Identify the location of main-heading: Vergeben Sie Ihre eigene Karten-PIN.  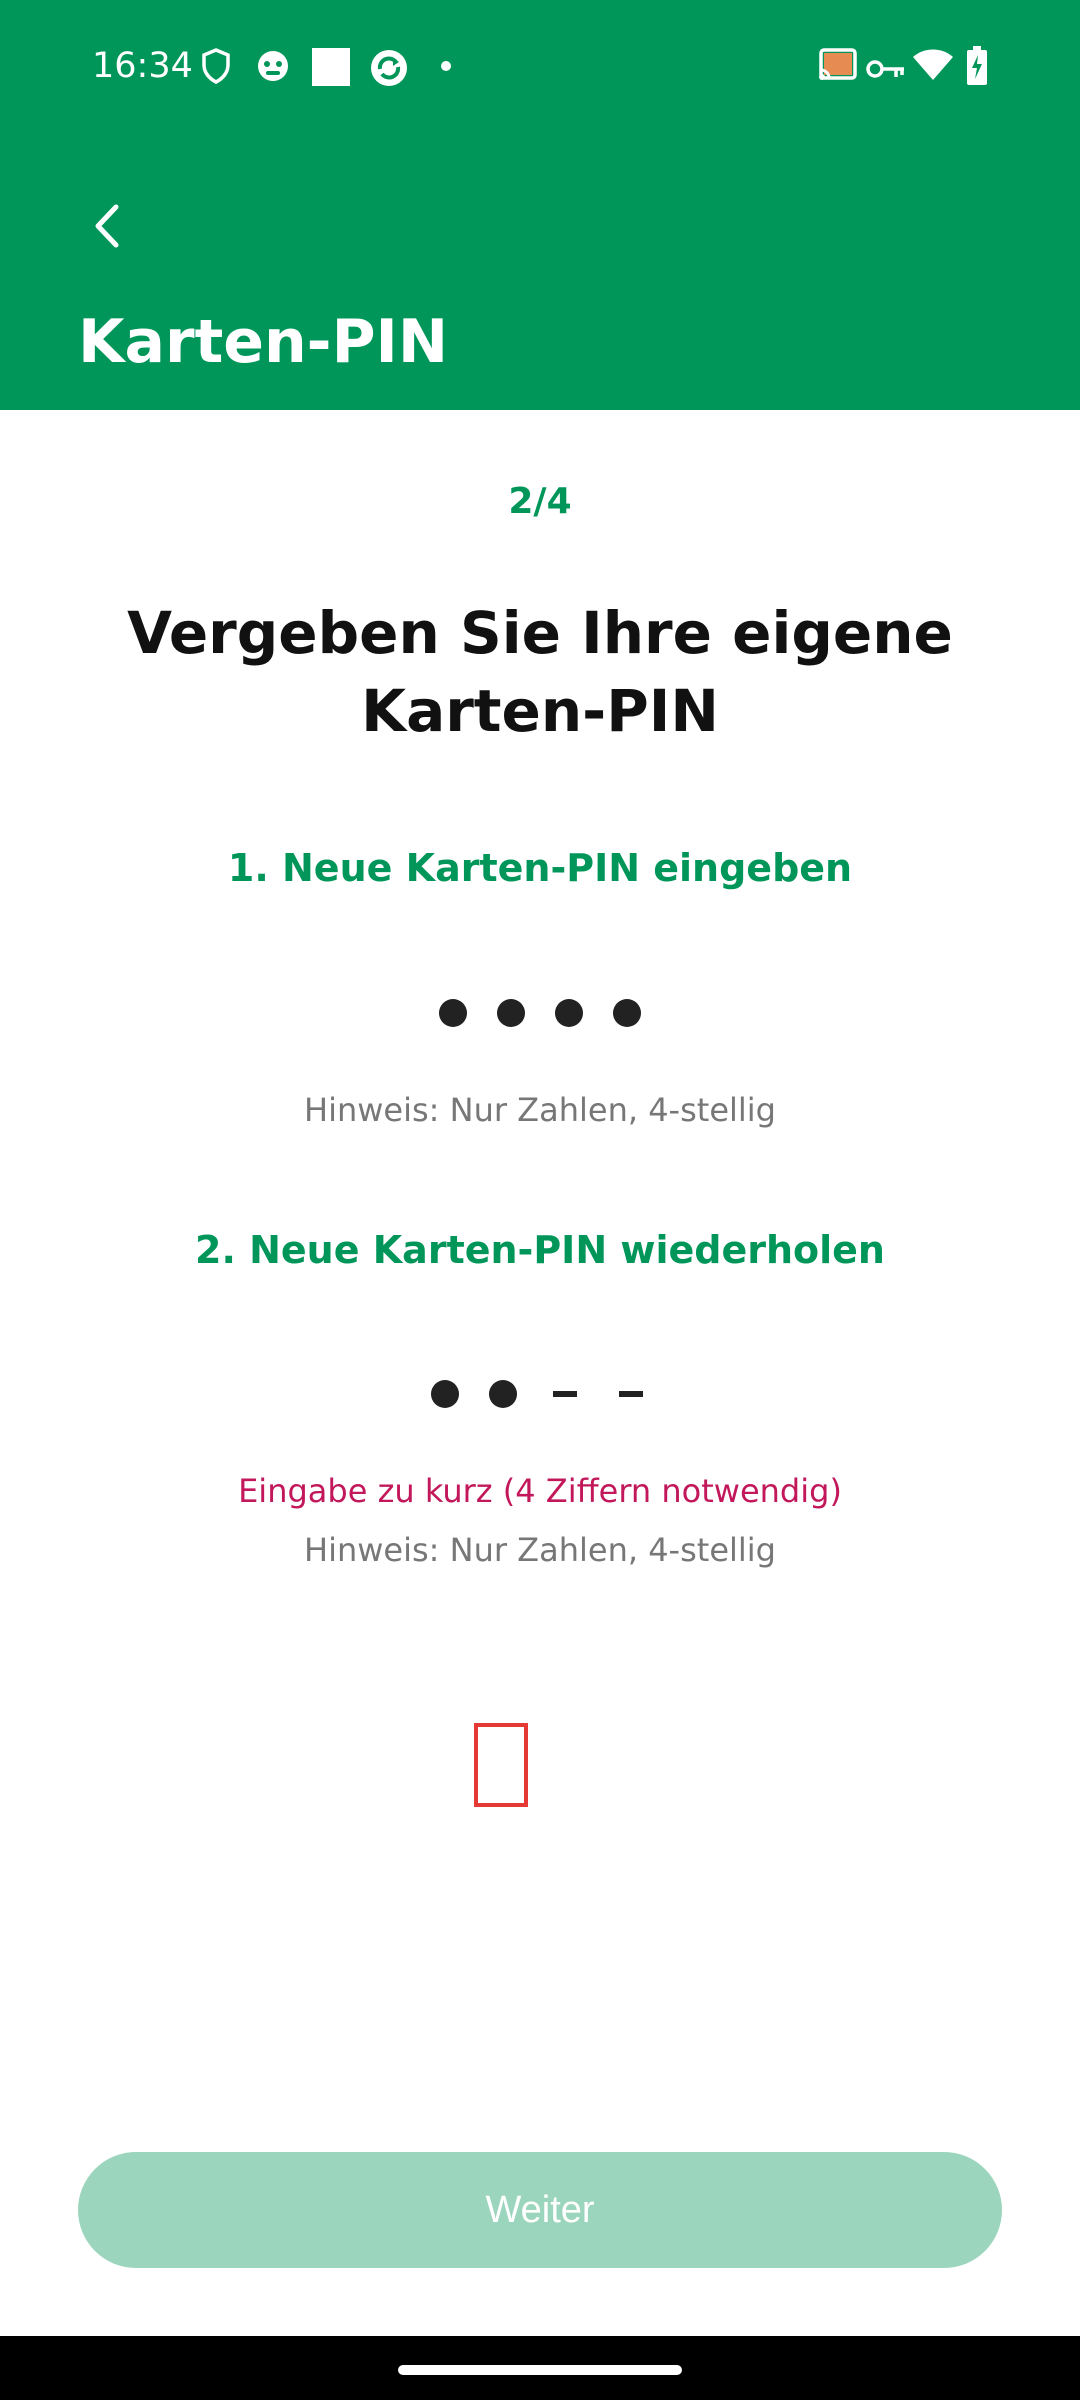
(540, 672).